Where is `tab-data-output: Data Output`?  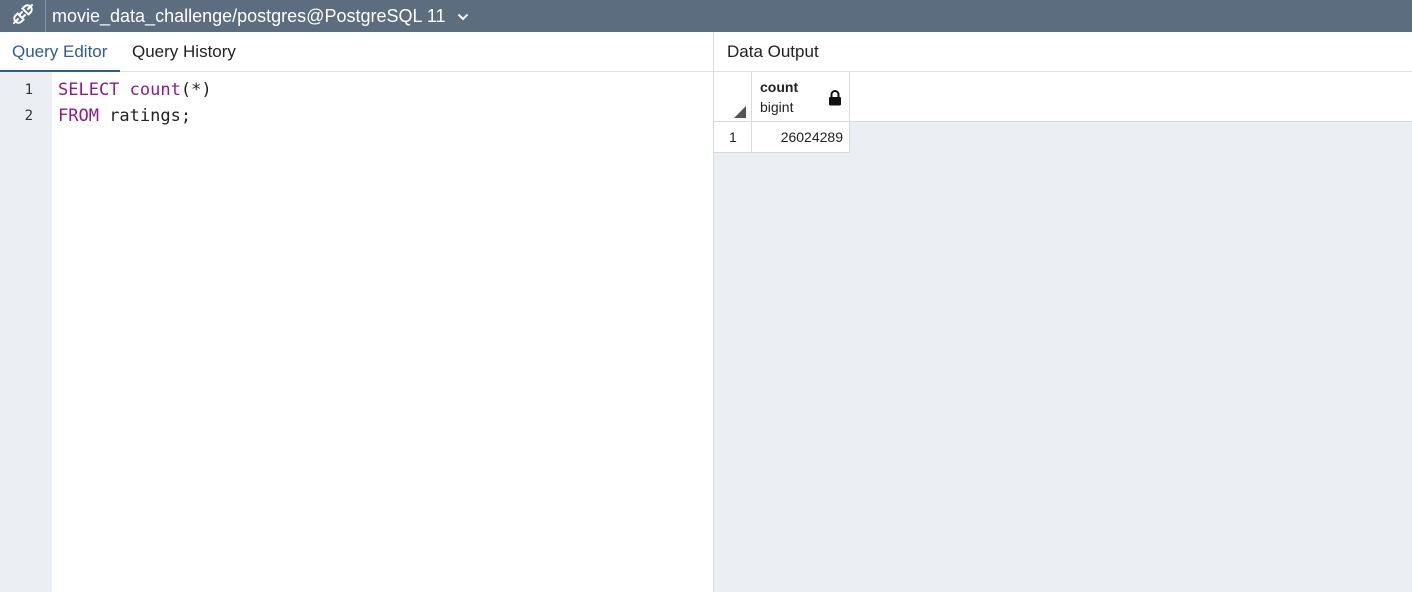 tab-data-output: Data Output is located at coordinates (773, 52).